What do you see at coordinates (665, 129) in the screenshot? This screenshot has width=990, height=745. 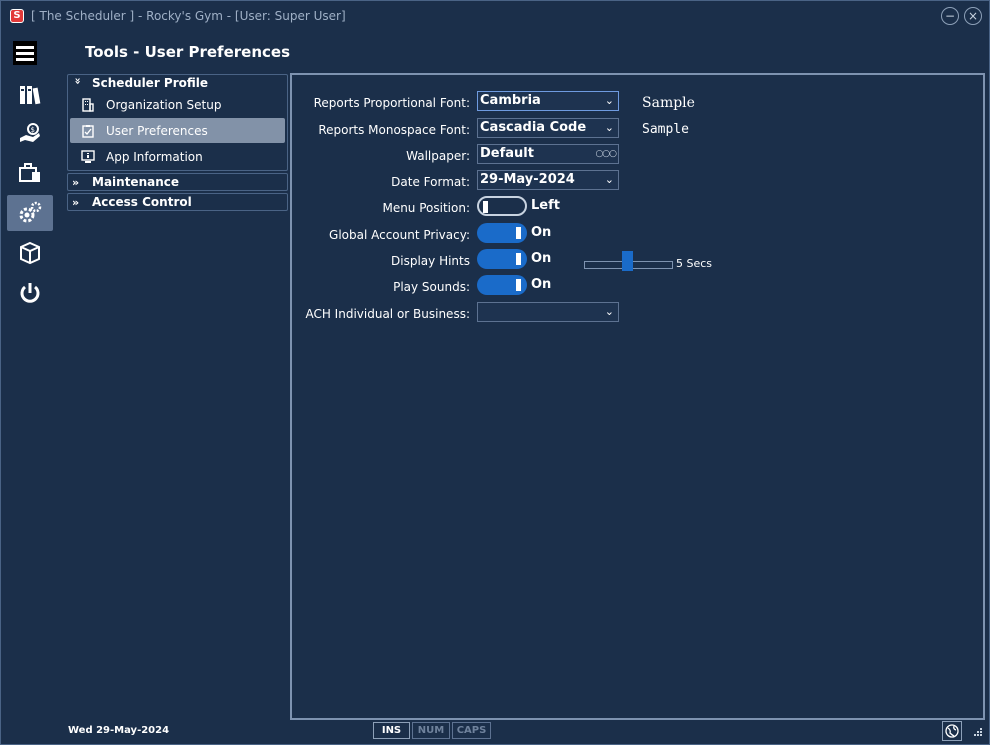 I see `mono-font-sample: Sample` at bounding box center [665, 129].